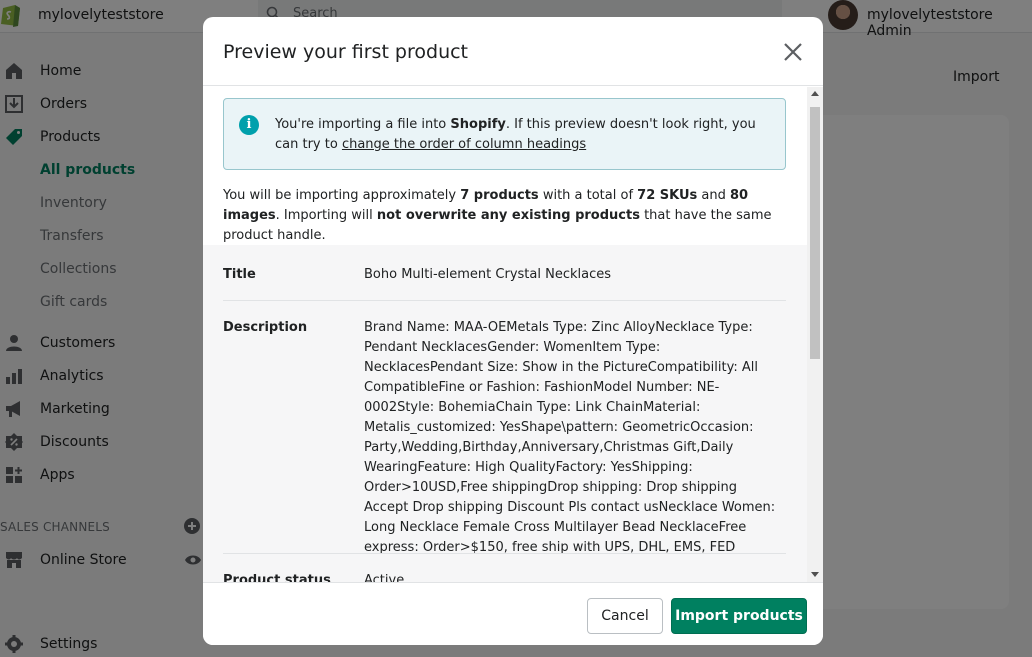 The image size is (1032, 657). What do you see at coordinates (667, 195) in the screenshot?
I see `sku-count: 72 SKUs` at bounding box center [667, 195].